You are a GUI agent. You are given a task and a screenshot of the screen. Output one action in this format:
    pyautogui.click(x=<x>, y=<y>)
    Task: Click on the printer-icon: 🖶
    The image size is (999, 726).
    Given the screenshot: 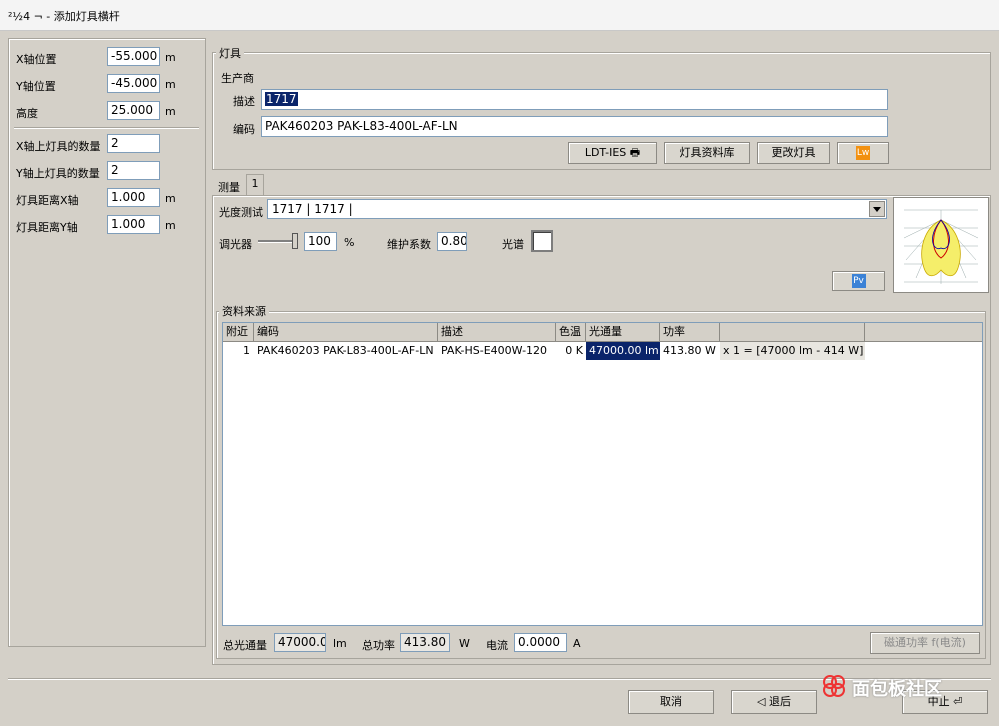 What is the action you would take?
    pyautogui.click(x=635, y=152)
    